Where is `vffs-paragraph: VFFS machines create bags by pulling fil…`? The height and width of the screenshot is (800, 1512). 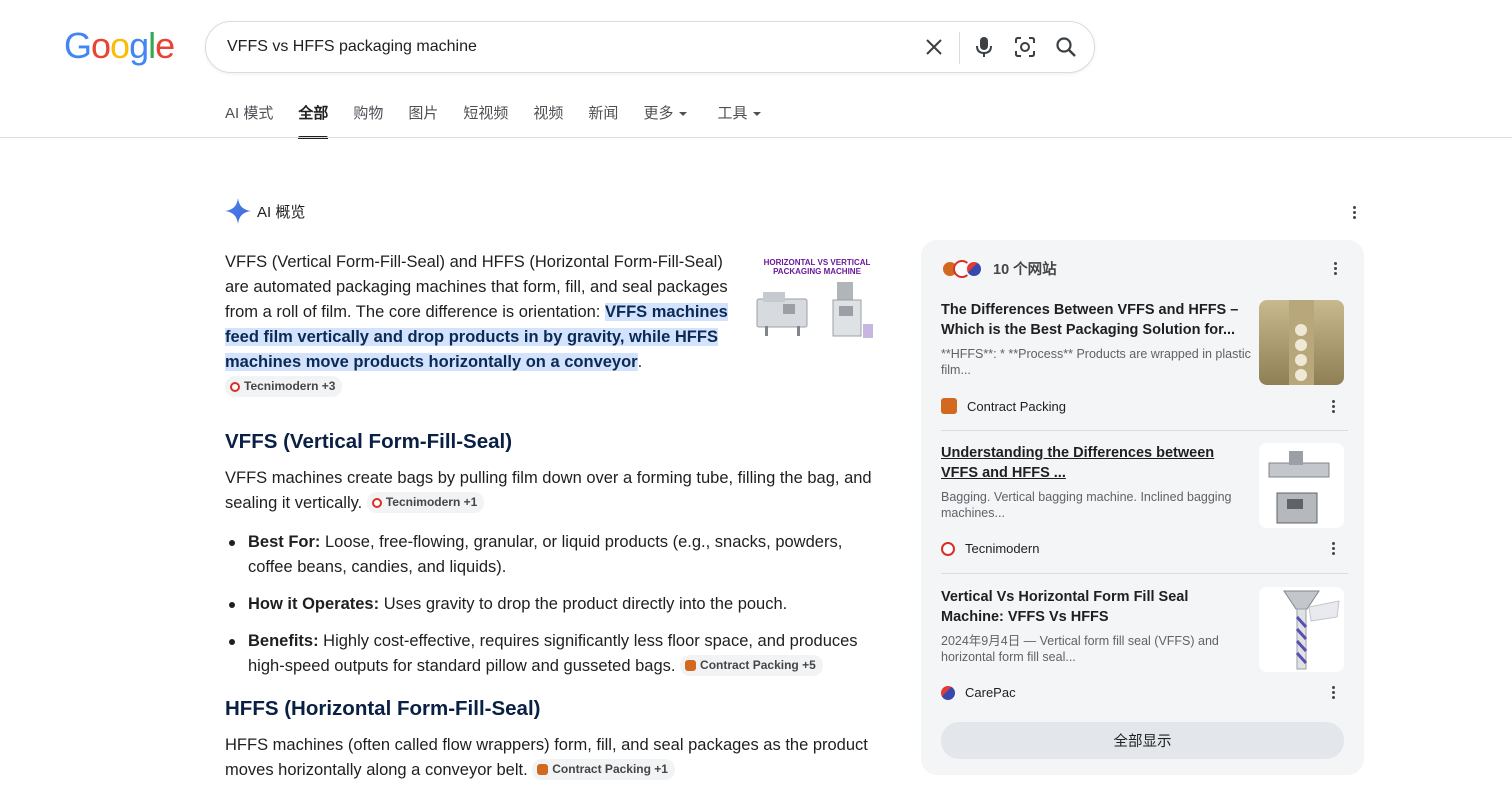 vffs-paragraph: VFFS machines create bags by pulling fil… is located at coordinates (552, 491).